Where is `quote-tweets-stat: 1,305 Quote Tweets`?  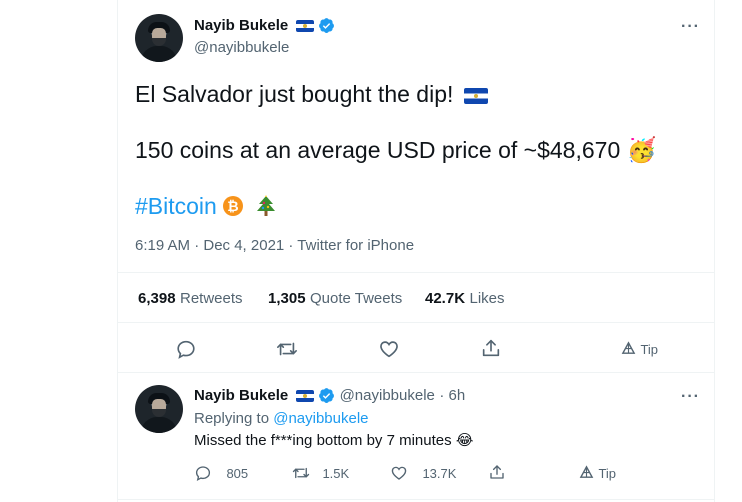 quote-tweets-stat: 1,305 Quote Tweets is located at coordinates (335, 299).